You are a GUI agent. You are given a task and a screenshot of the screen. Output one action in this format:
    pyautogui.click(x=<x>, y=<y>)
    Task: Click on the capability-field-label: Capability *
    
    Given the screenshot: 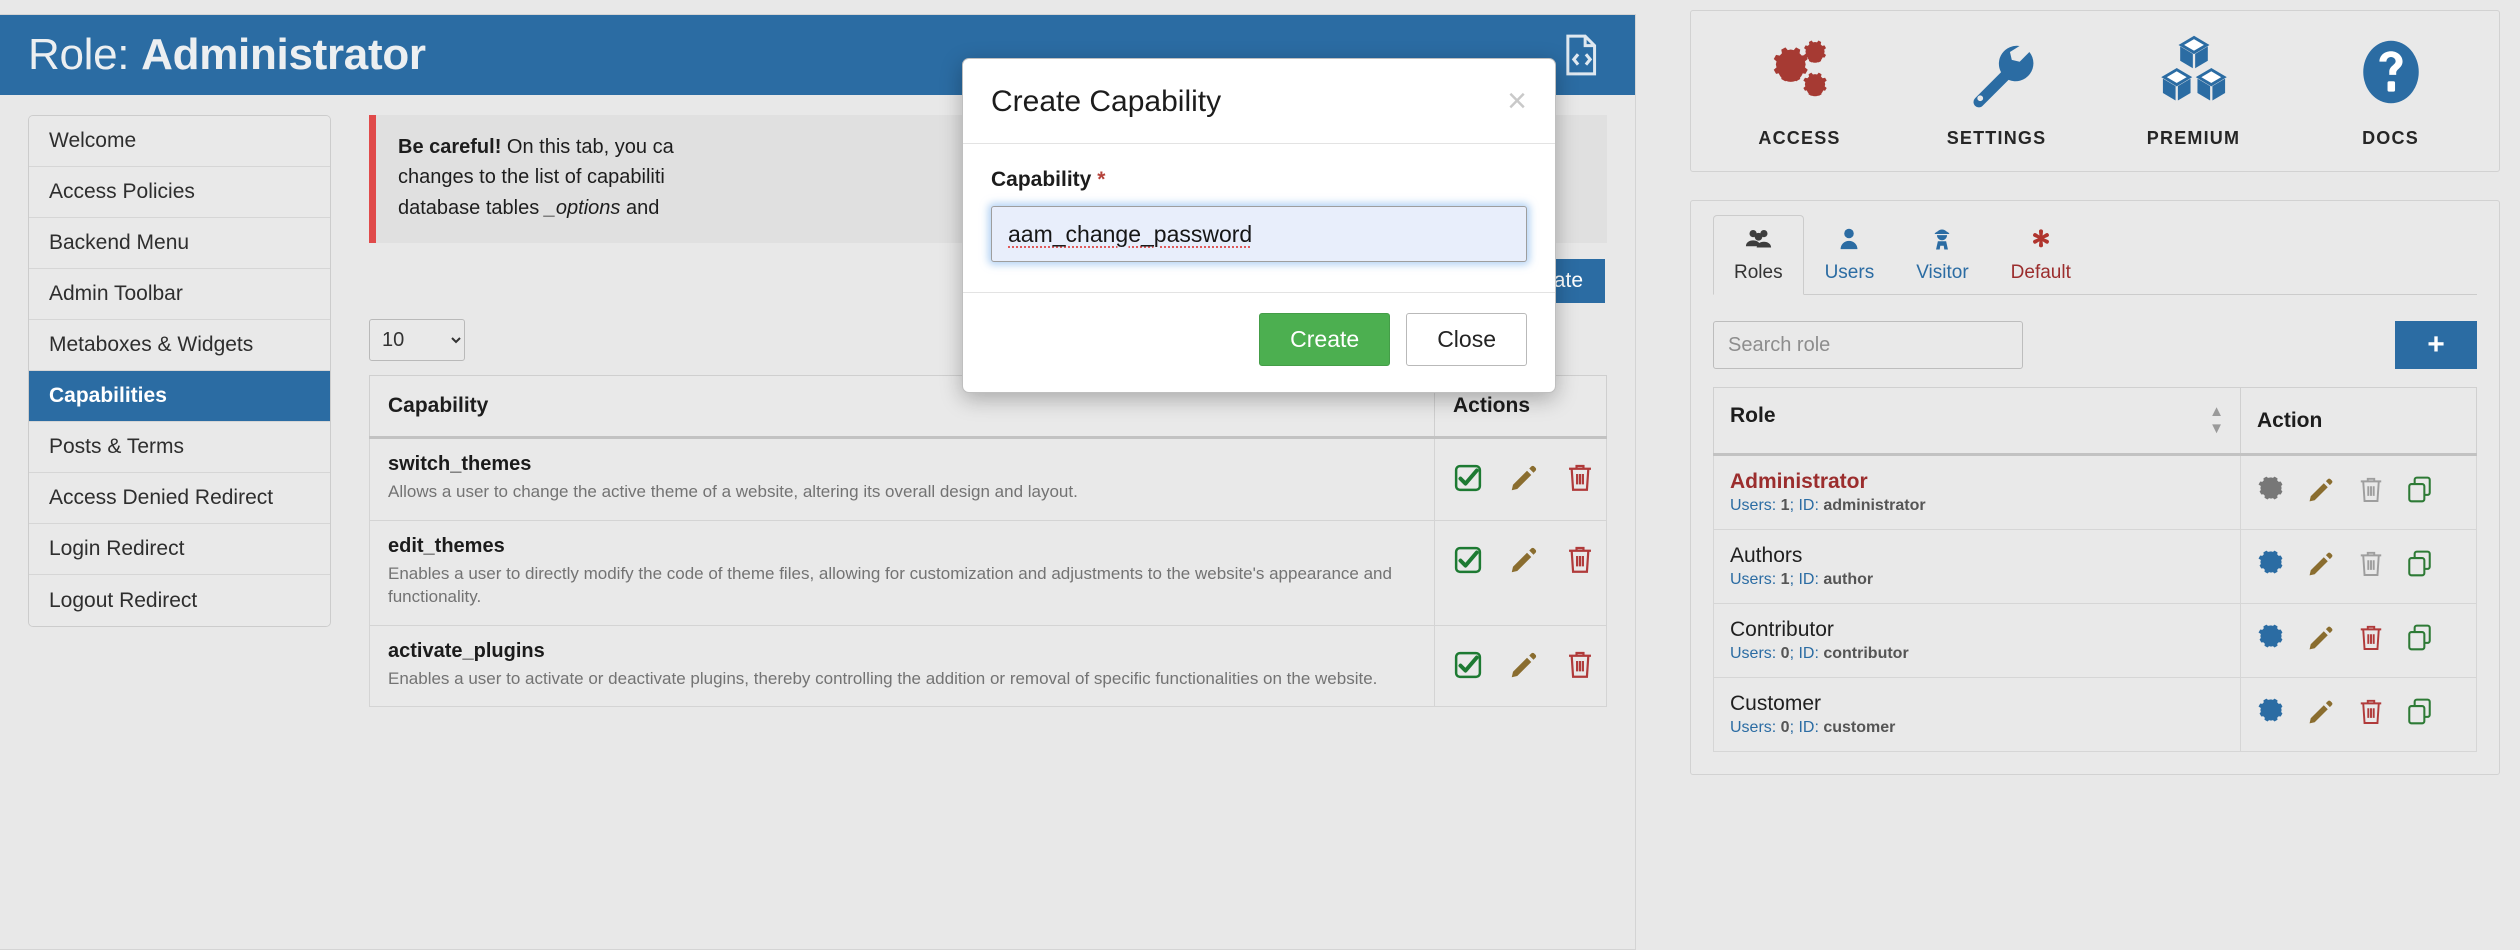 What is the action you would take?
    pyautogui.click(x=1259, y=180)
    